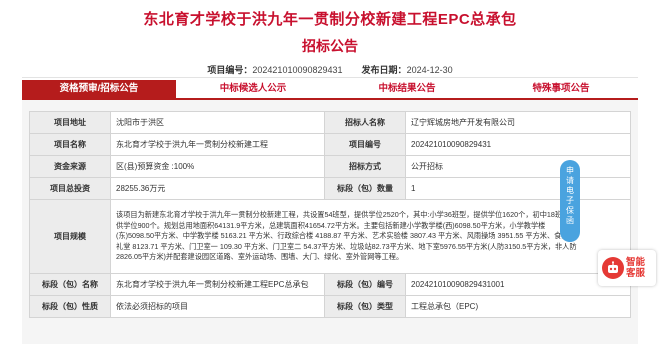 The height and width of the screenshot is (344, 660). Describe the element at coordinates (217, 144) in the screenshot. I see `project-name-value: 东北育才学校于洪九年一贯制分校新建工程` at that location.